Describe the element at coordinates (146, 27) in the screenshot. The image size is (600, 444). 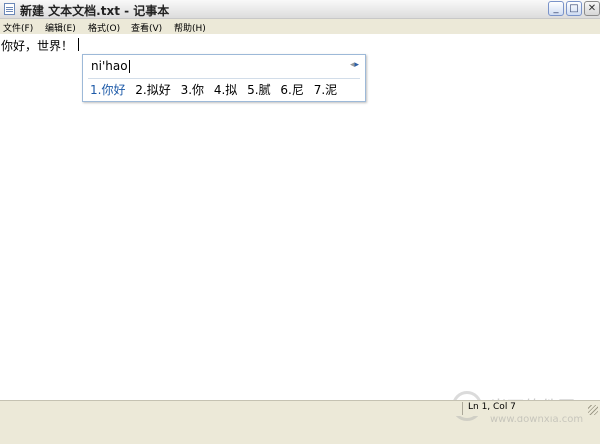
I see `menu-view: 查看(V)` at that location.